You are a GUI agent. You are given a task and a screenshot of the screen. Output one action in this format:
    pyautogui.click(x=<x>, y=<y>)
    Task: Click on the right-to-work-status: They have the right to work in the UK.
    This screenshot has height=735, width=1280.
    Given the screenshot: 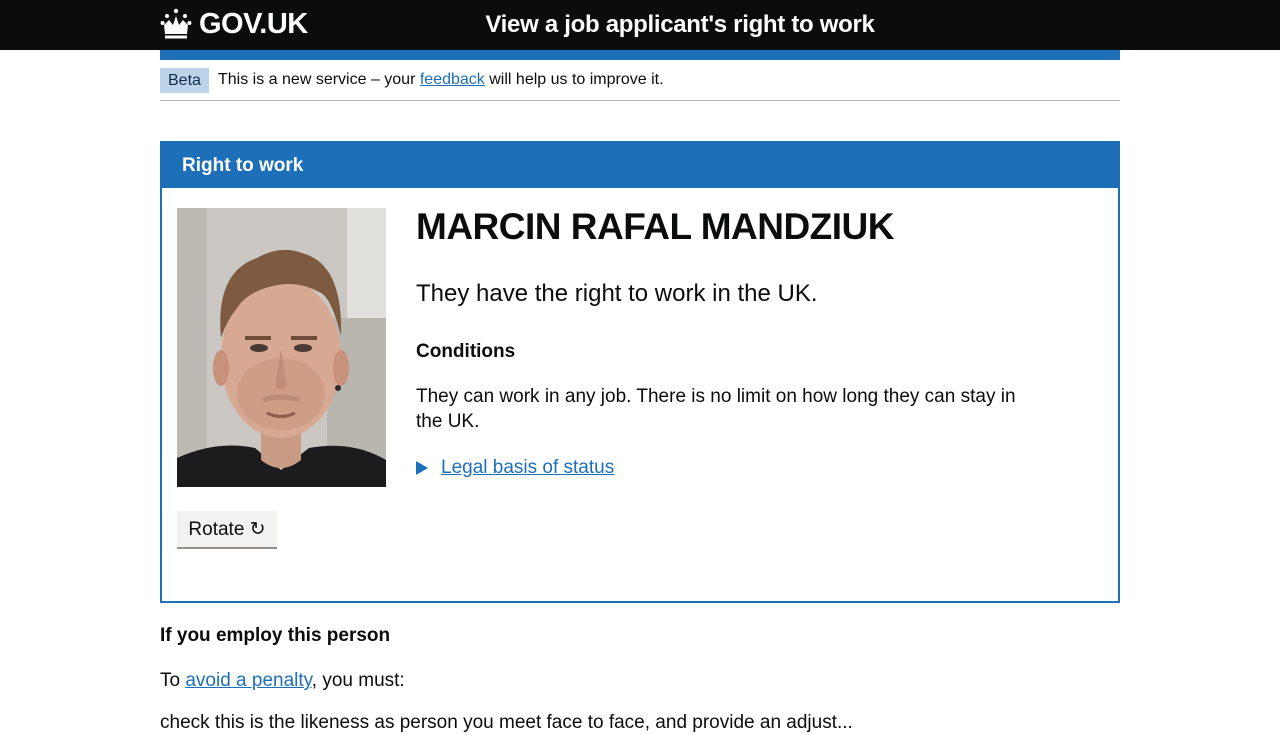 What is the action you would take?
    pyautogui.click(x=617, y=293)
    